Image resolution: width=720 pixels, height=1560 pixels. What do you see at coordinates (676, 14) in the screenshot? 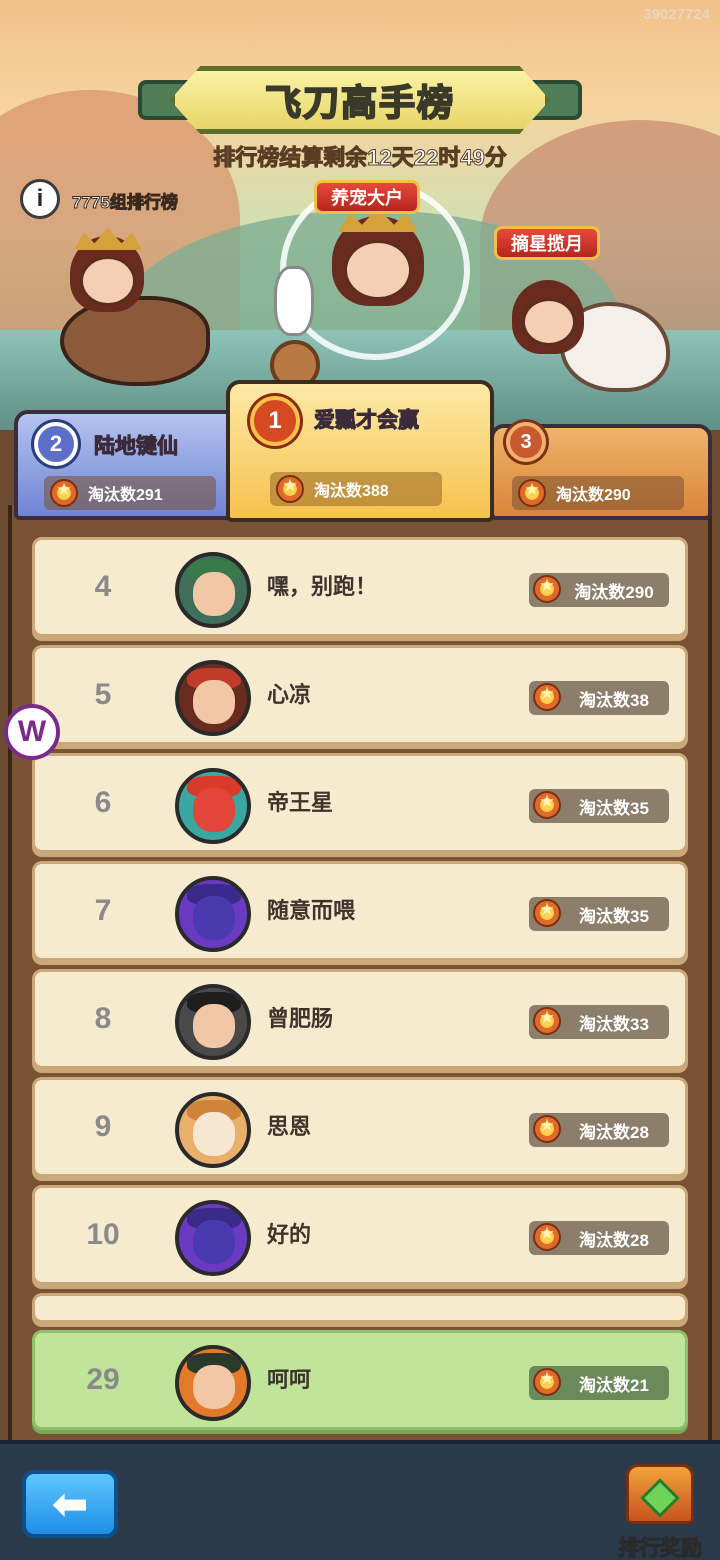
I see `watermark-id: 39027724` at bounding box center [676, 14].